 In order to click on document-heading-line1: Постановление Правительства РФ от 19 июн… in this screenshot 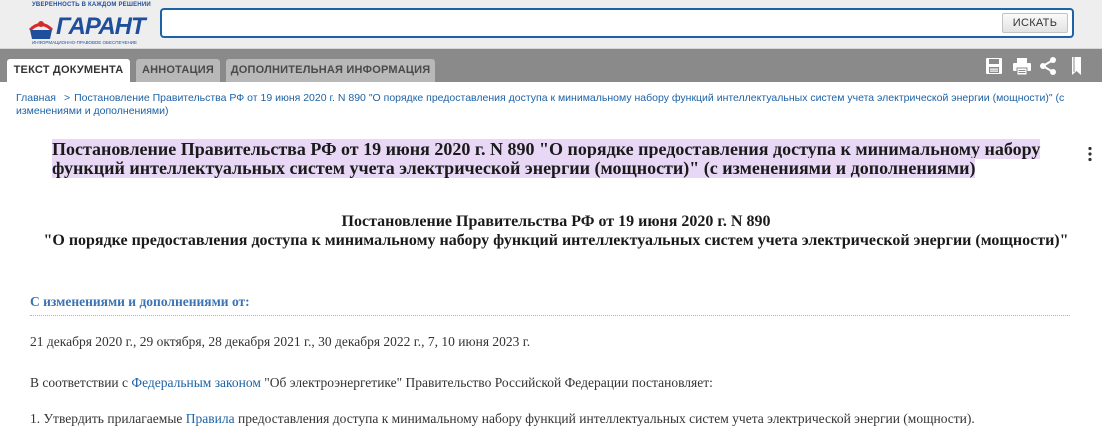, I will do `click(556, 221)`.